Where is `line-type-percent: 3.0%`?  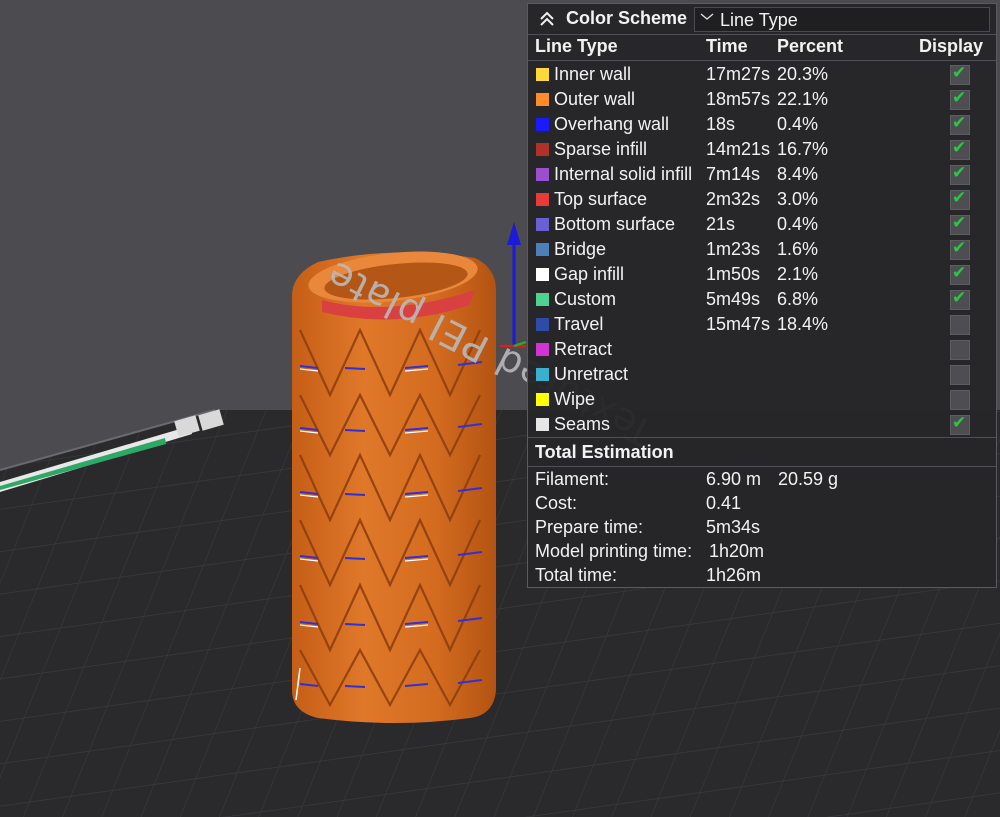
line-type-percent: 3.0% is located at coordinates (798, 199).